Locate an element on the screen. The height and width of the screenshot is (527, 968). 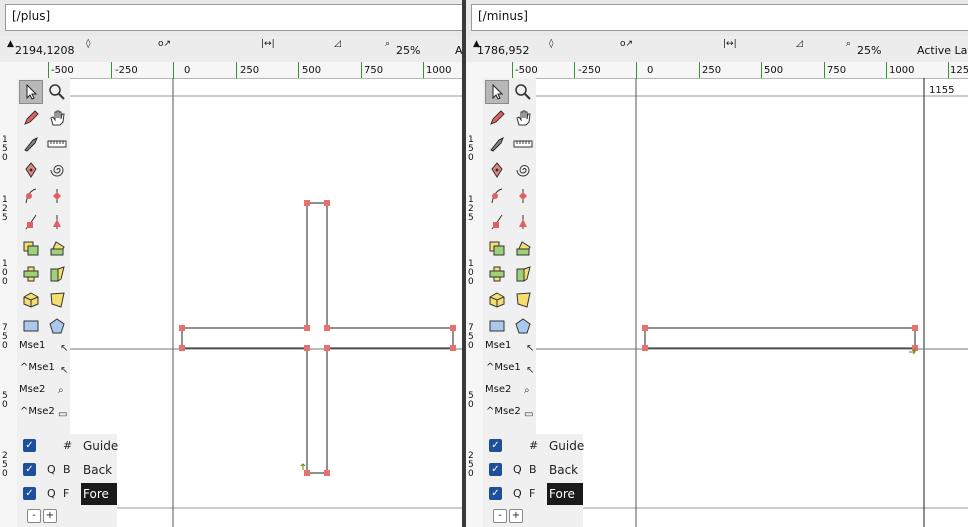
flip-icon is located at coordinates (497, 274).